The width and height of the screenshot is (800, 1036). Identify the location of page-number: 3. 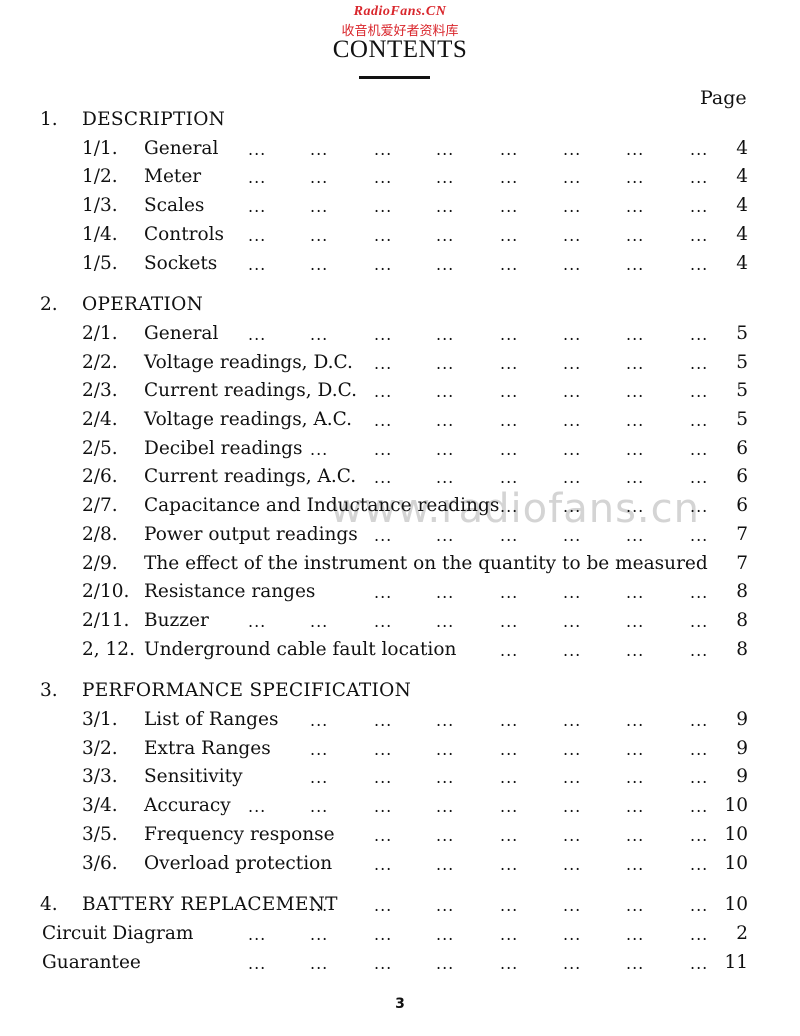
(400, 1004).